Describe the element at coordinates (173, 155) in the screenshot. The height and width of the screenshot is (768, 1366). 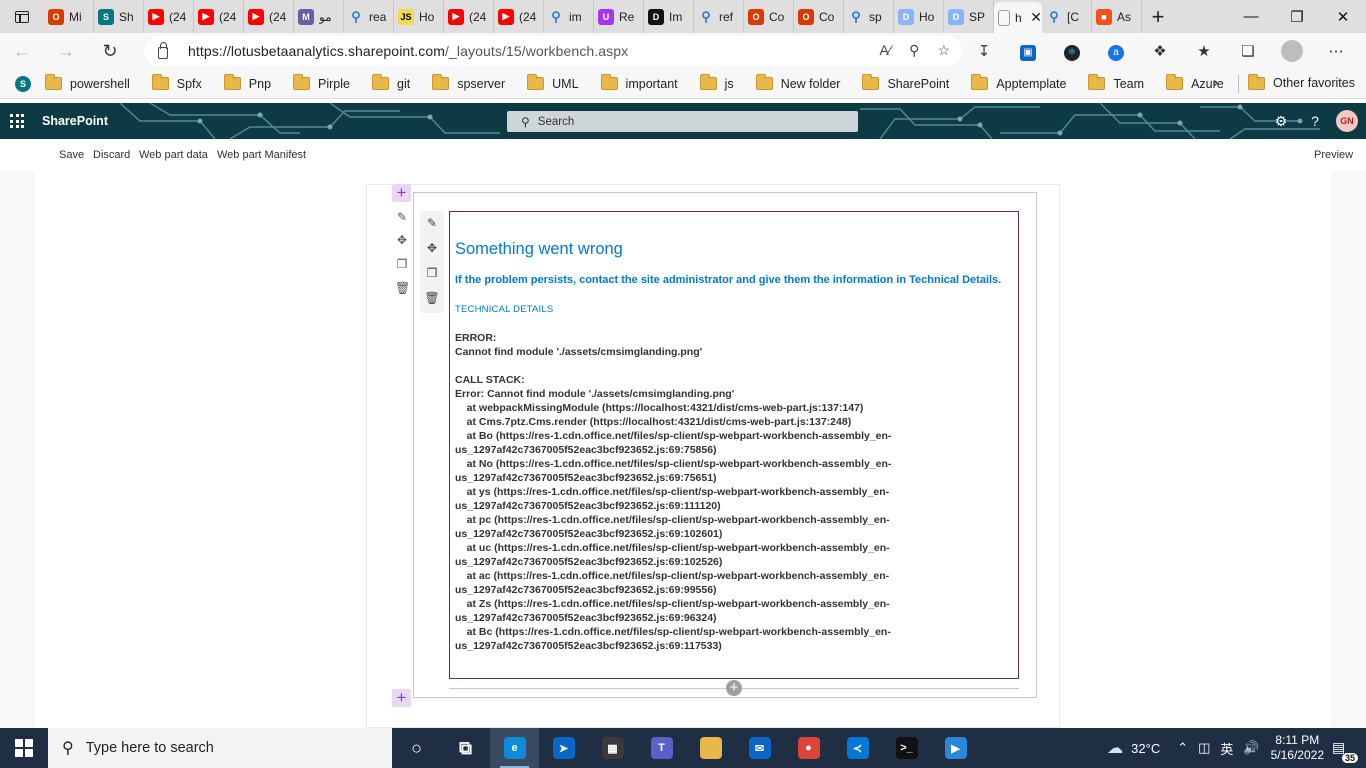
I see `web-part-data-button: Web part data` at that location.